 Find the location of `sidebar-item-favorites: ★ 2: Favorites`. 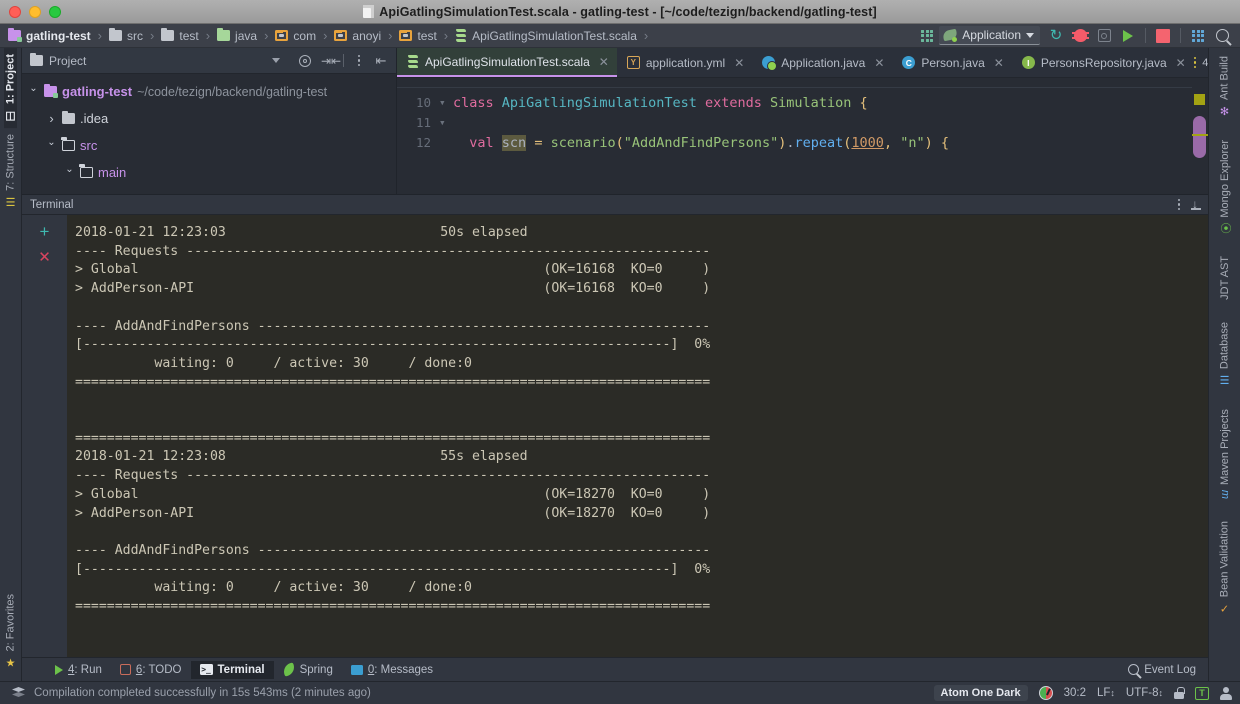

sidebar-item-favorites: ★ 2: Favorites is located at coordinates (10, 631).